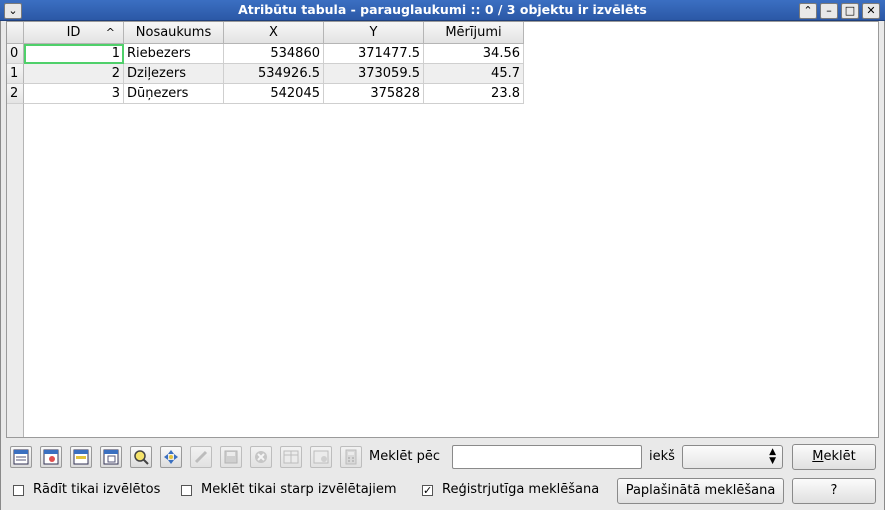 This screenshot has width=885, height=510. I want to click on maximize-button: □, so click(850, 11).